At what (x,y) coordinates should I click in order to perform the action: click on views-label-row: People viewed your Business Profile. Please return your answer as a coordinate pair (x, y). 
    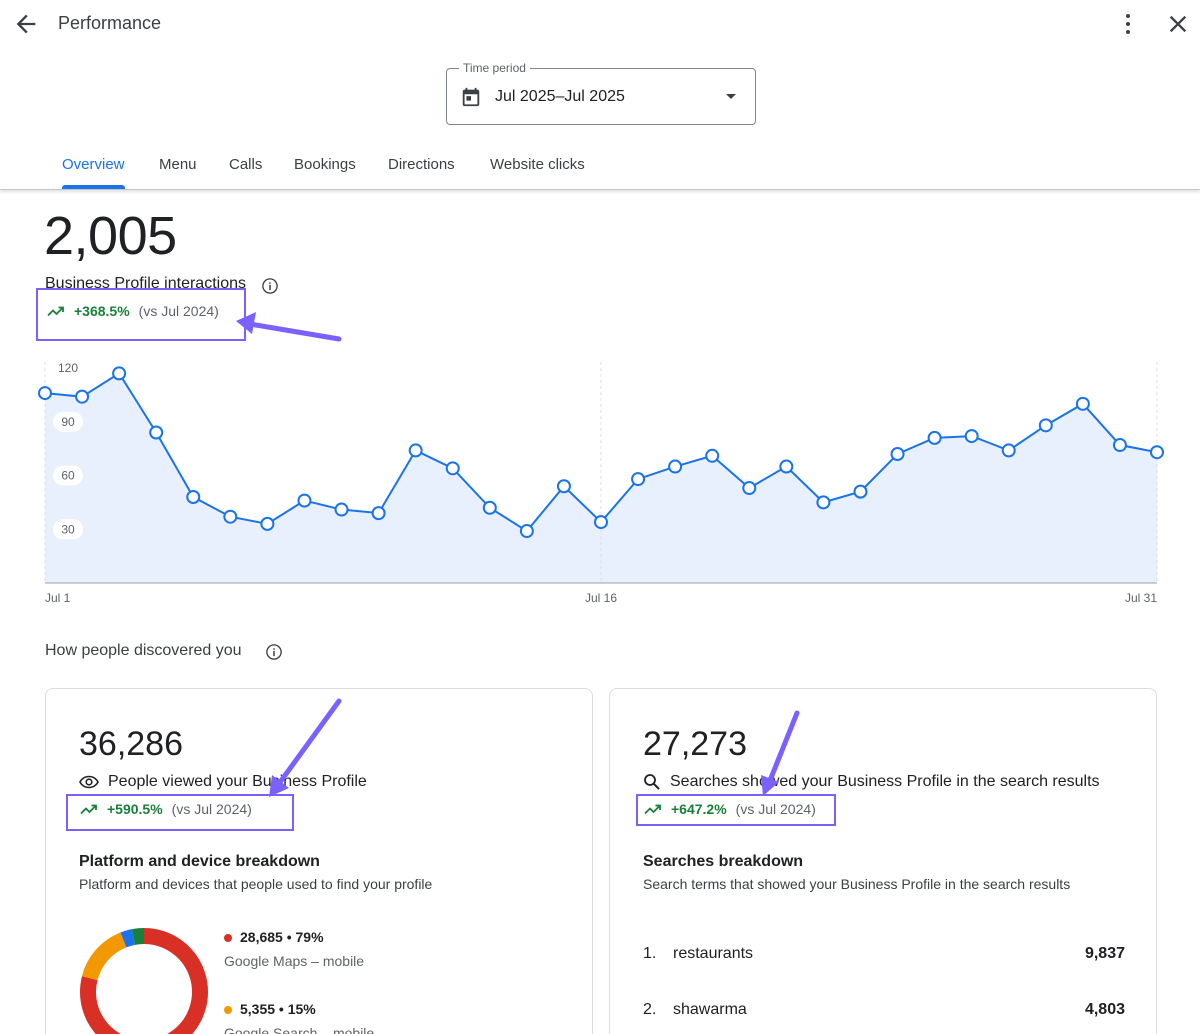
    Looking at the image, I should click on (223, 782).